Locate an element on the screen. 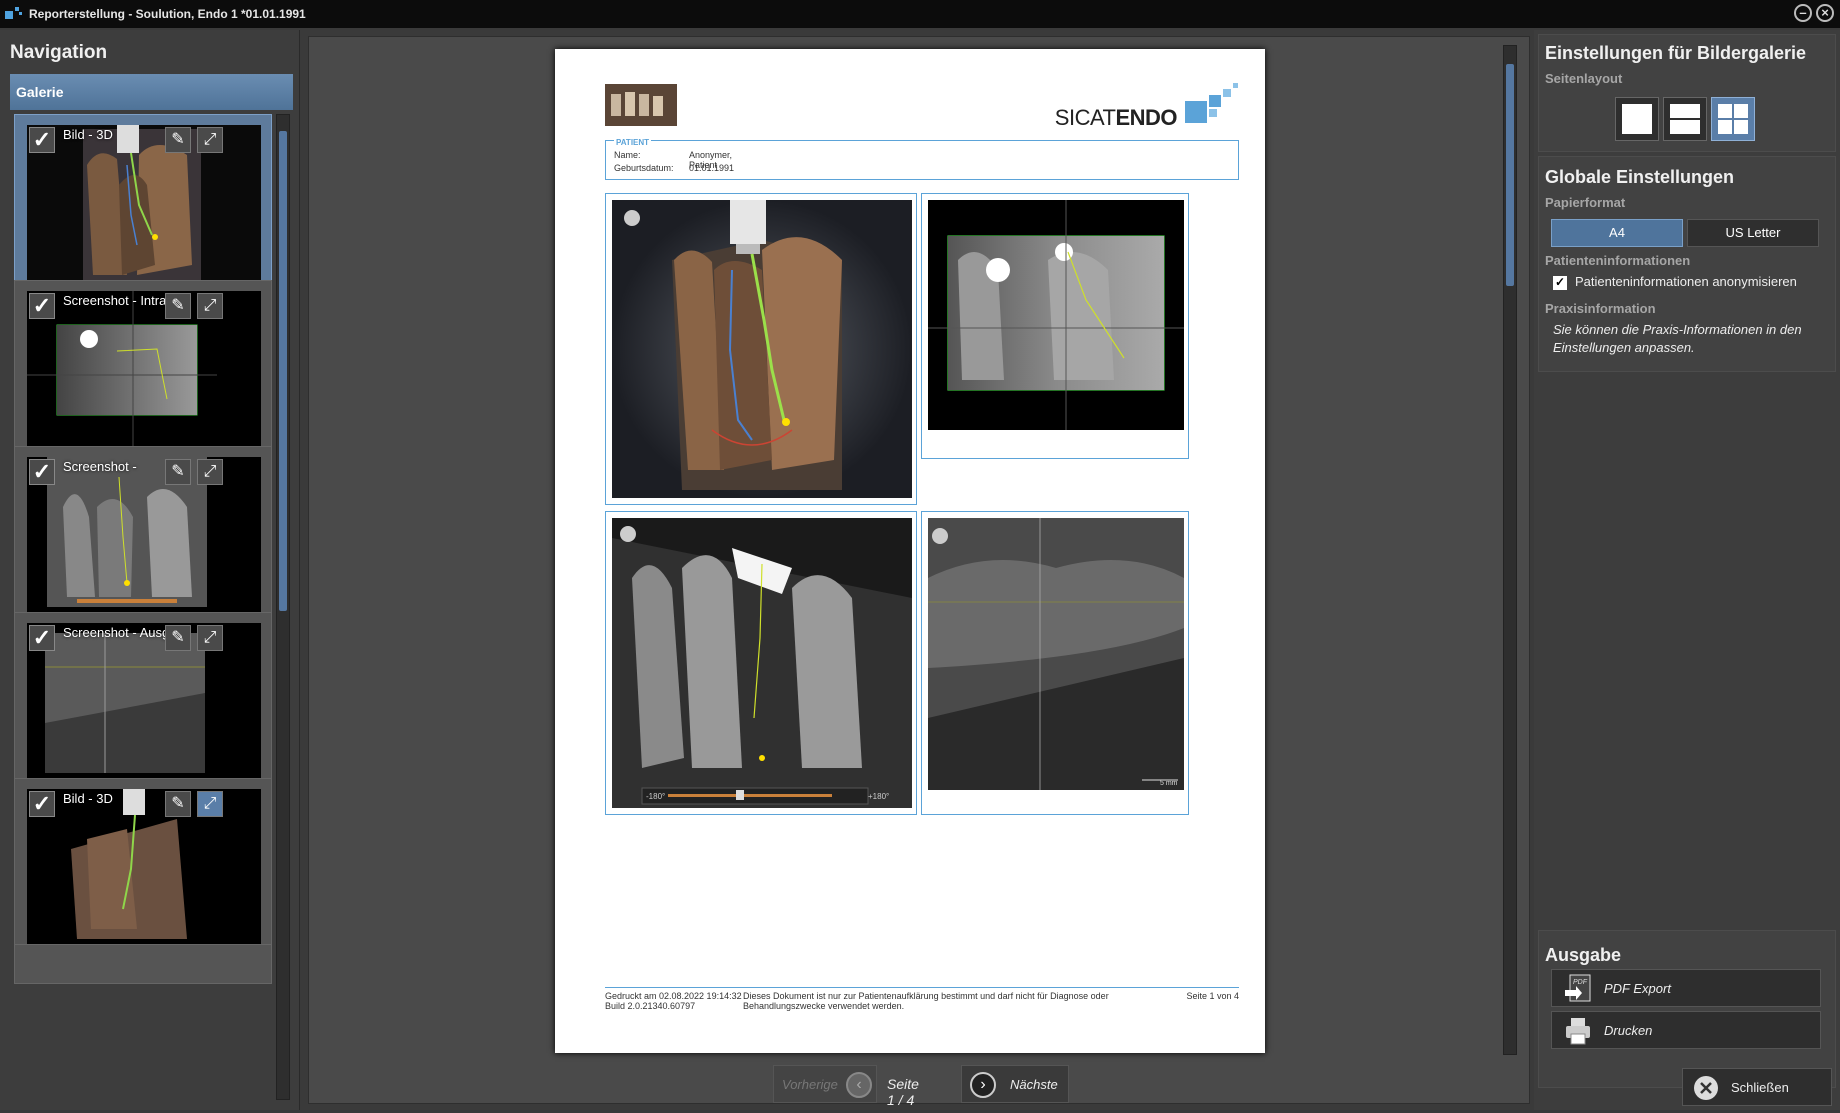  global-settings-title: Globale Einstellungen is located at coordinates (1640, 177).